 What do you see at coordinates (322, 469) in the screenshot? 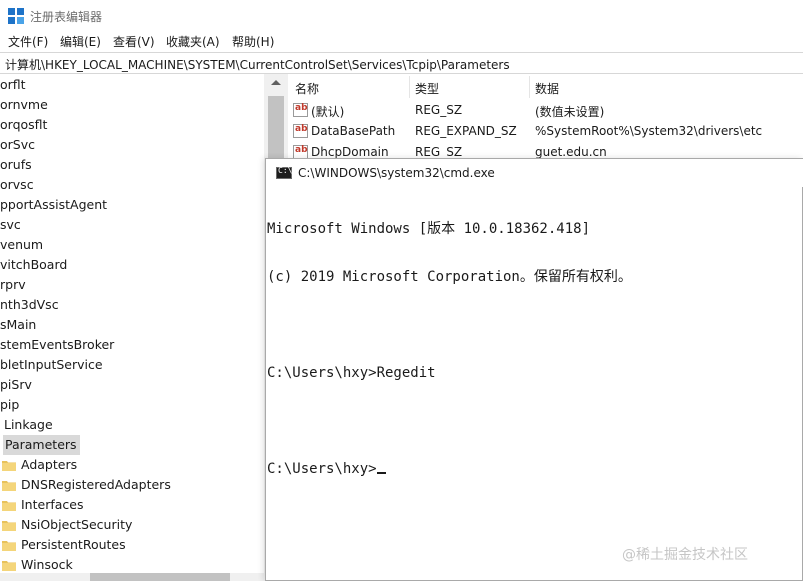
I see `console-prompt: C:\Users\hxy>` at bounding box center [322, 469].